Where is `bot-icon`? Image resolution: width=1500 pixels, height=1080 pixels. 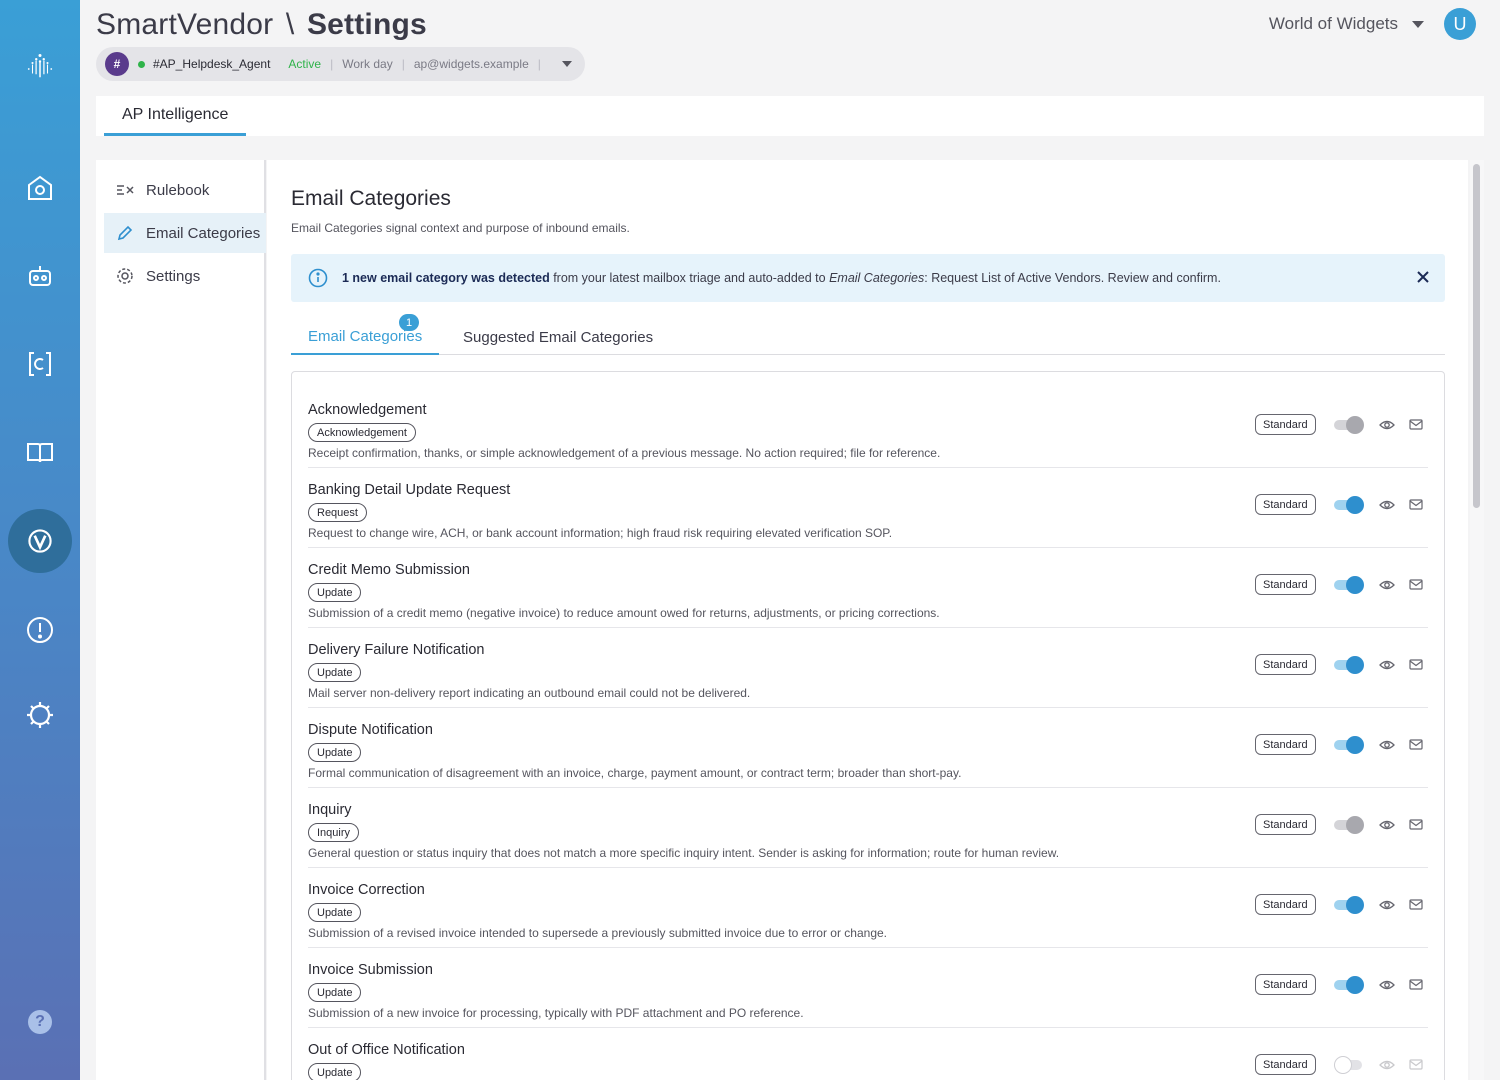 bot-icon is located at coordinates (40, 276).